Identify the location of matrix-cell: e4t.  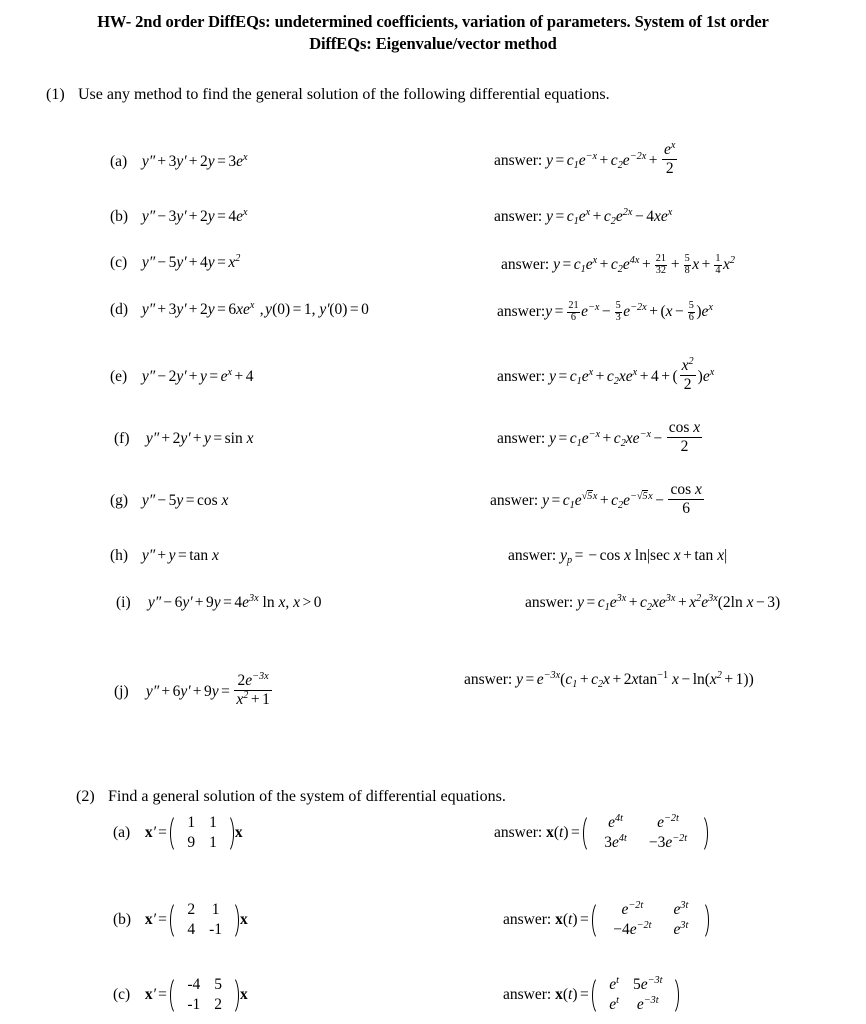
(615, 822).